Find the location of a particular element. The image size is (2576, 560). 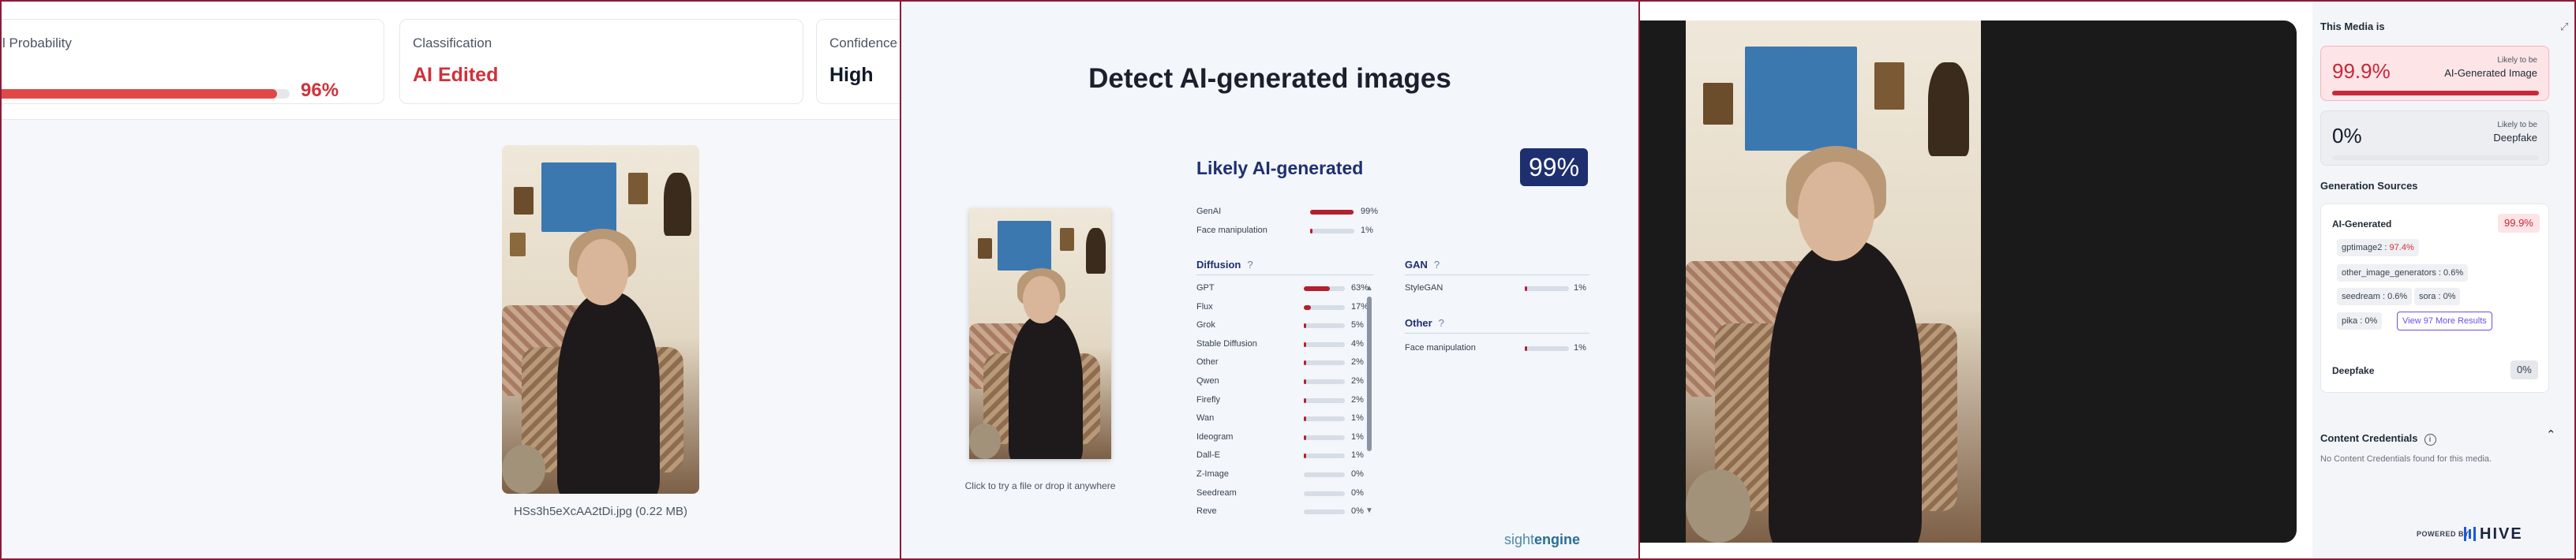

deepfake-card-caption: Likely to be is located at coordinates (2517, 125).